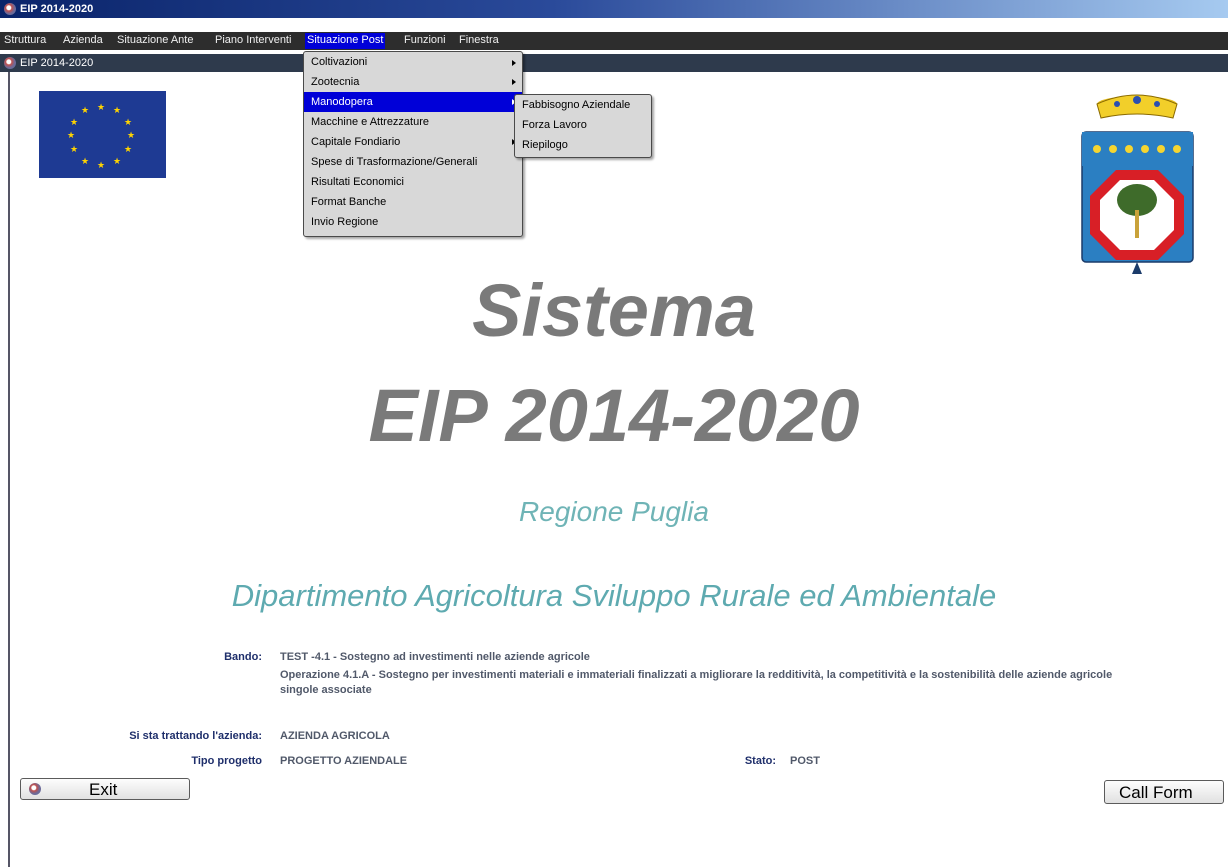  Describe the element at coordinates (253, 40) in the screenshot. I see `menu-piano-interventi: Piano Interventi` at that location.